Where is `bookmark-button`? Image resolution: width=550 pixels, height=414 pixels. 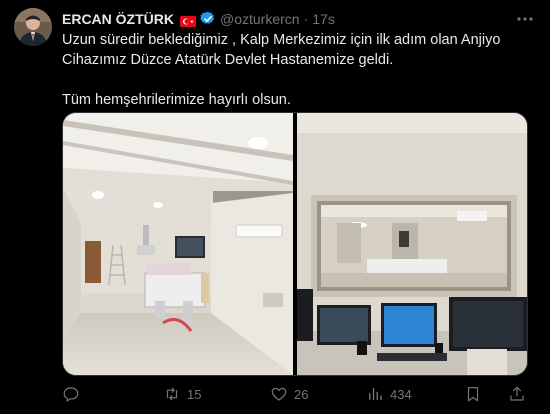 bookmark-button is located at coordinates (473, 394).